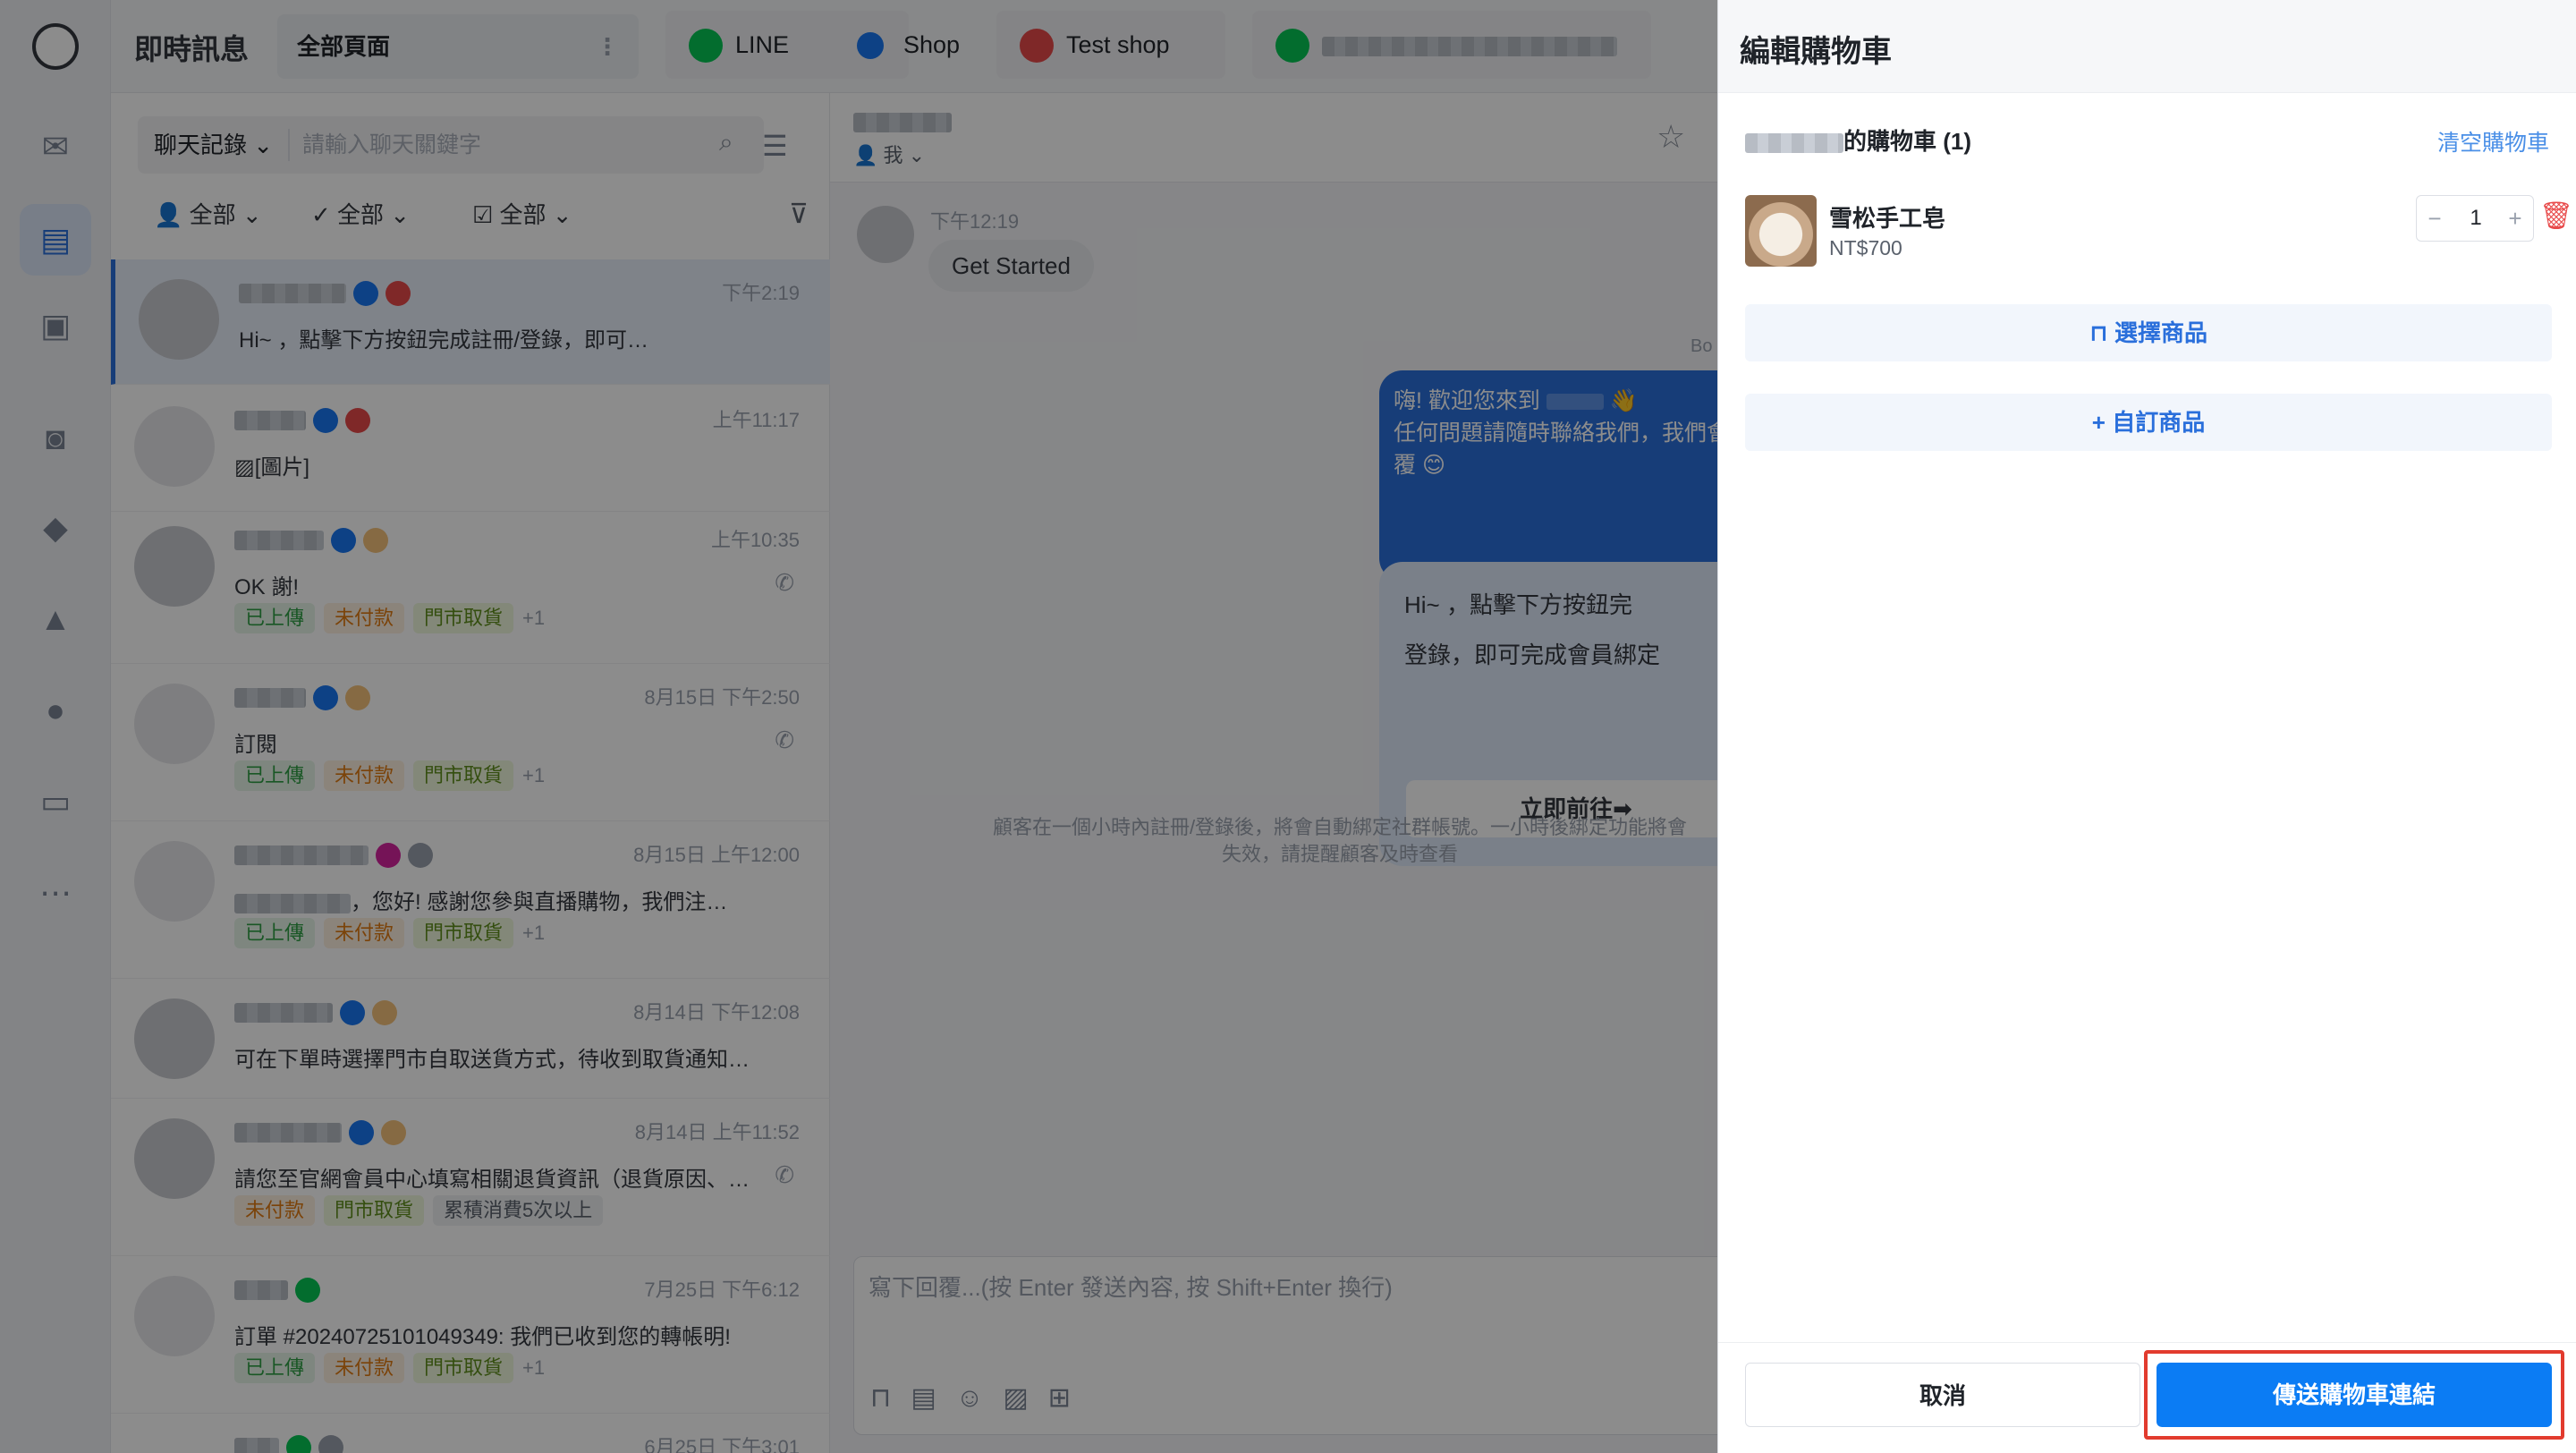 This screenshot has width=2576, height=1453. I want to click on highlight-box, so click(2354, 1395).